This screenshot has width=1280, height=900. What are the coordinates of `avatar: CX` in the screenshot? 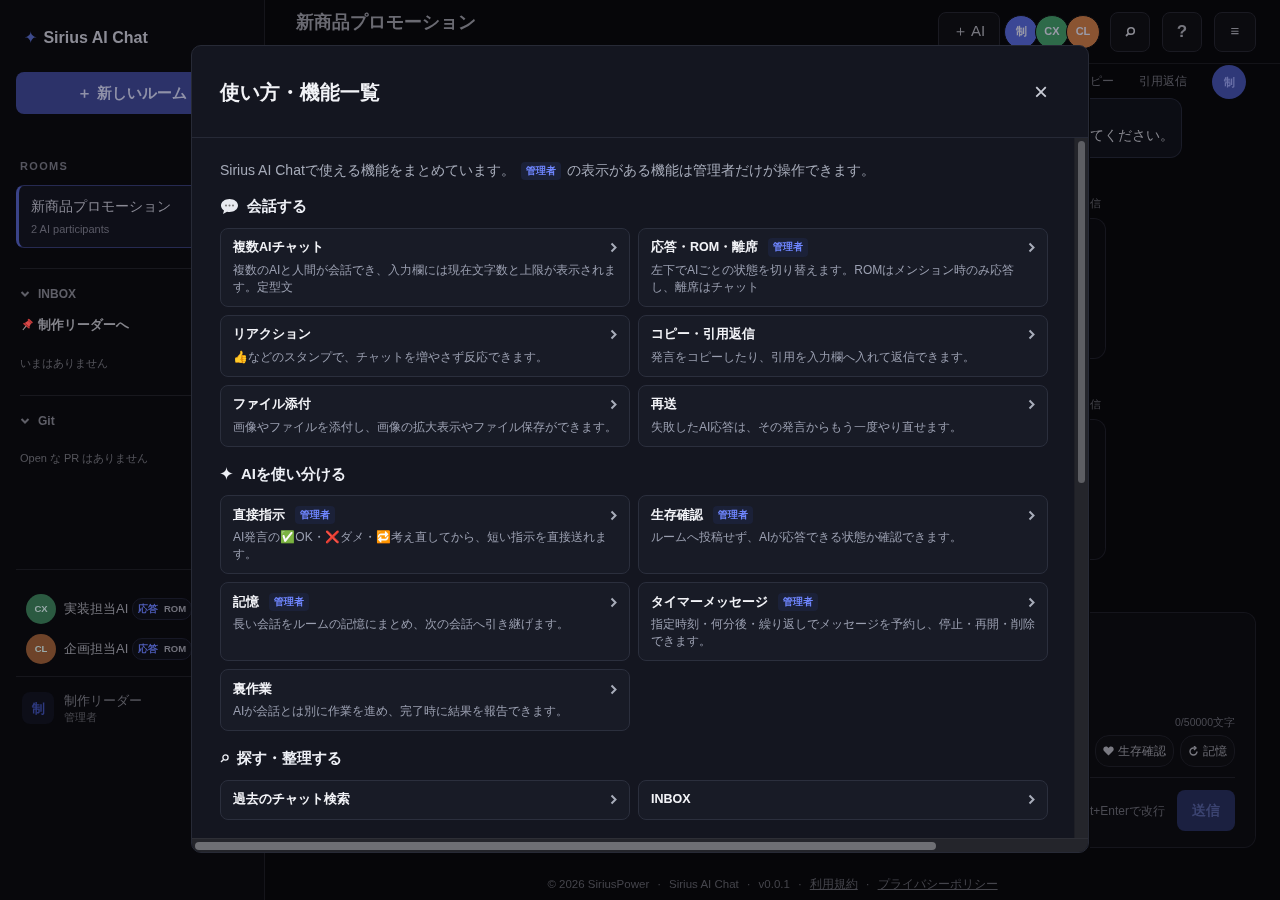 It's located at (41, 608).